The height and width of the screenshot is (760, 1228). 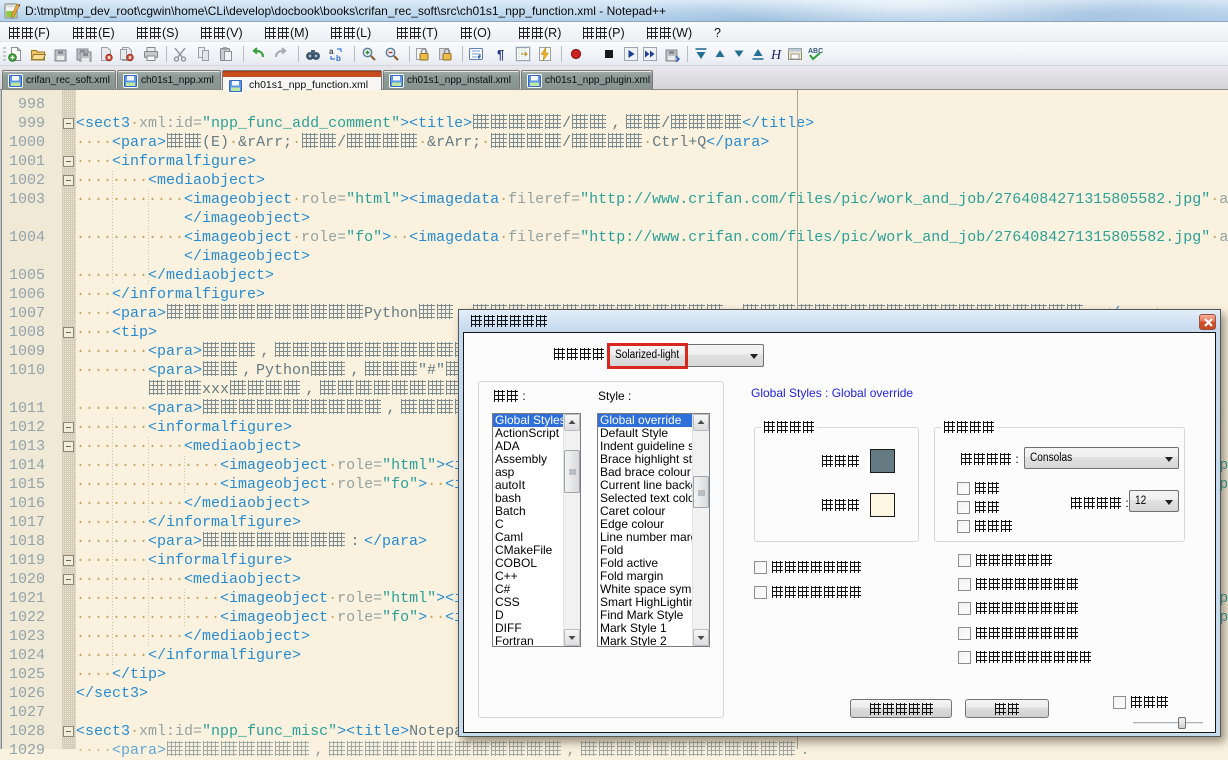 What do you see at coordinates (338, 58) in the screenshot?
I see `svg-text: b` at bounding box center [338, 58].